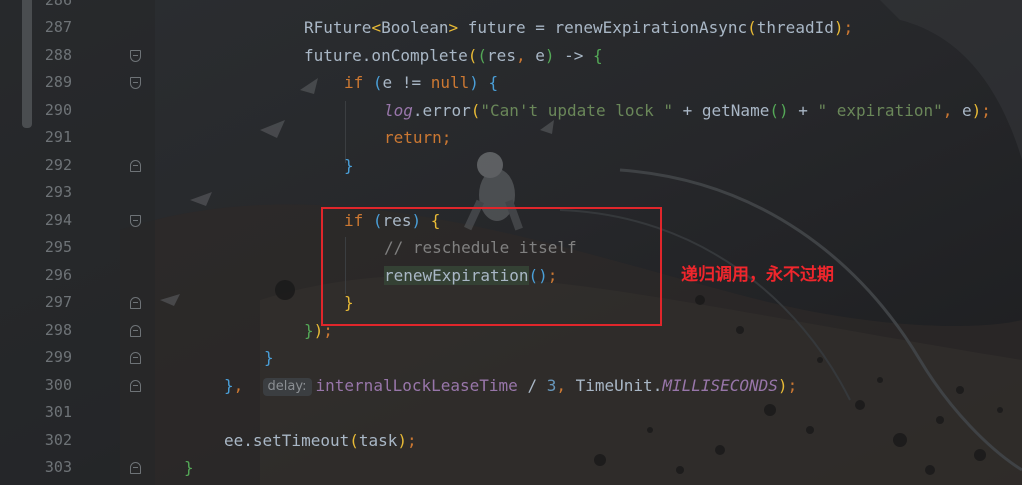 The width and height of the screenshot is (1022, 485). What do you see at coordinates (551, 385) in the screenshot?
I see `code-token: 3` at bounding box center [551, 385].